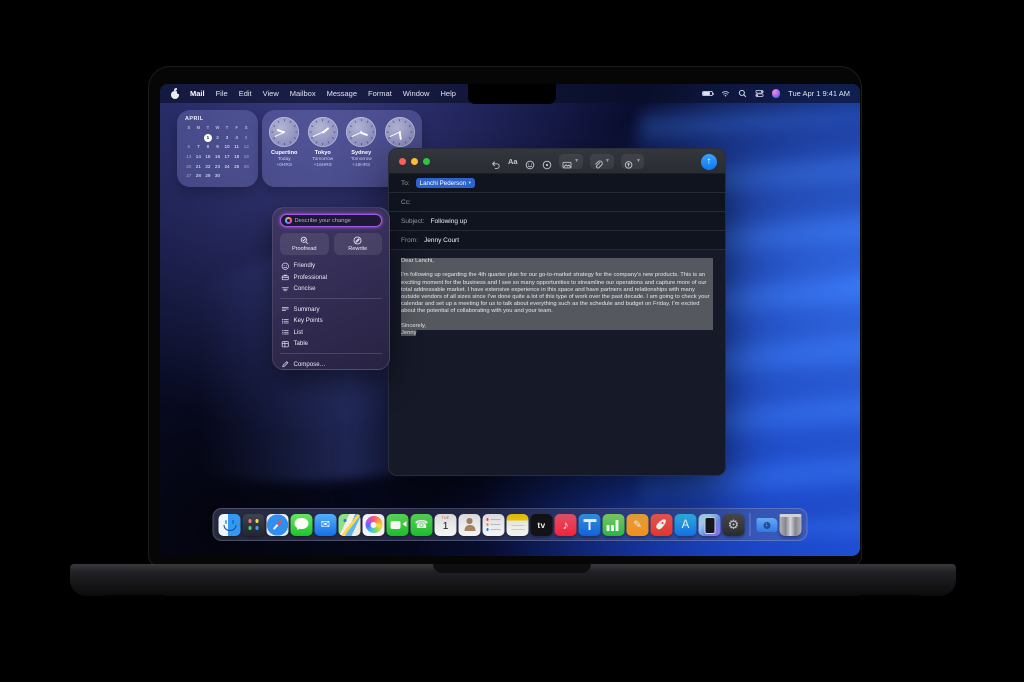  Describe the element at coordinates (331, 278) in the screenshot. I see `writing-tools-item-professional: Professional` at that location.